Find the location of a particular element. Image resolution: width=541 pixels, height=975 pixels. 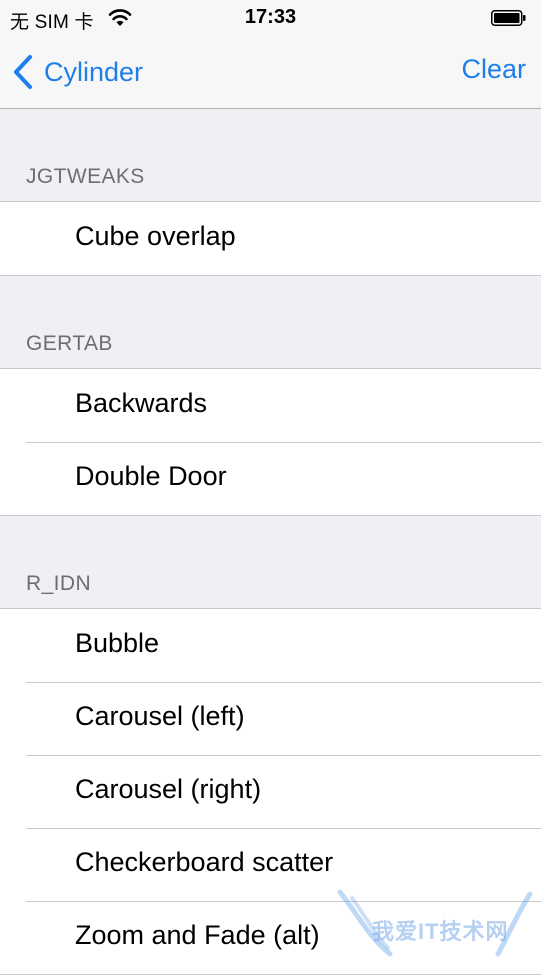

section-header: GERTAB is located at coordinates (270, 322).